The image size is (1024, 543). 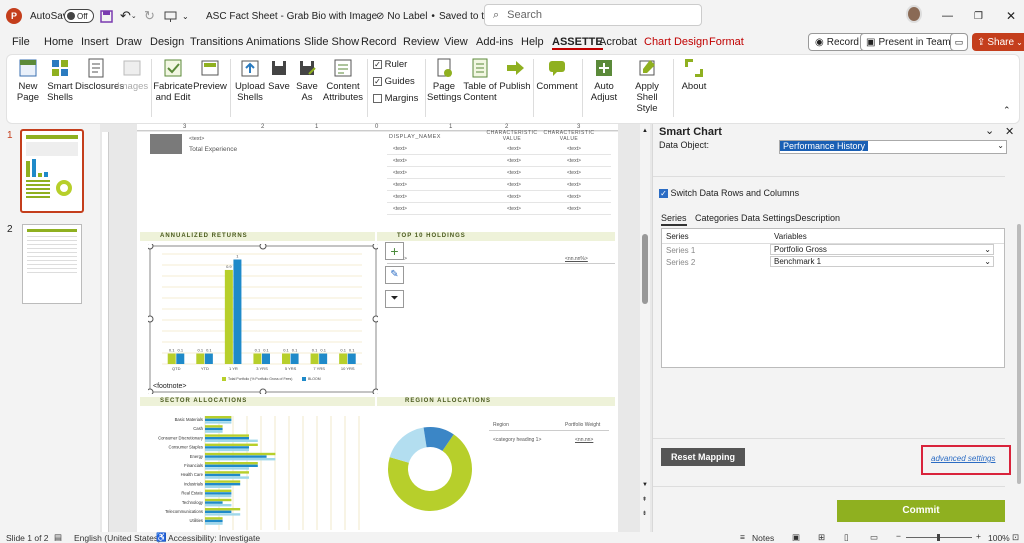 I want to click on tab-series: Series, so click(x=674, y=219).